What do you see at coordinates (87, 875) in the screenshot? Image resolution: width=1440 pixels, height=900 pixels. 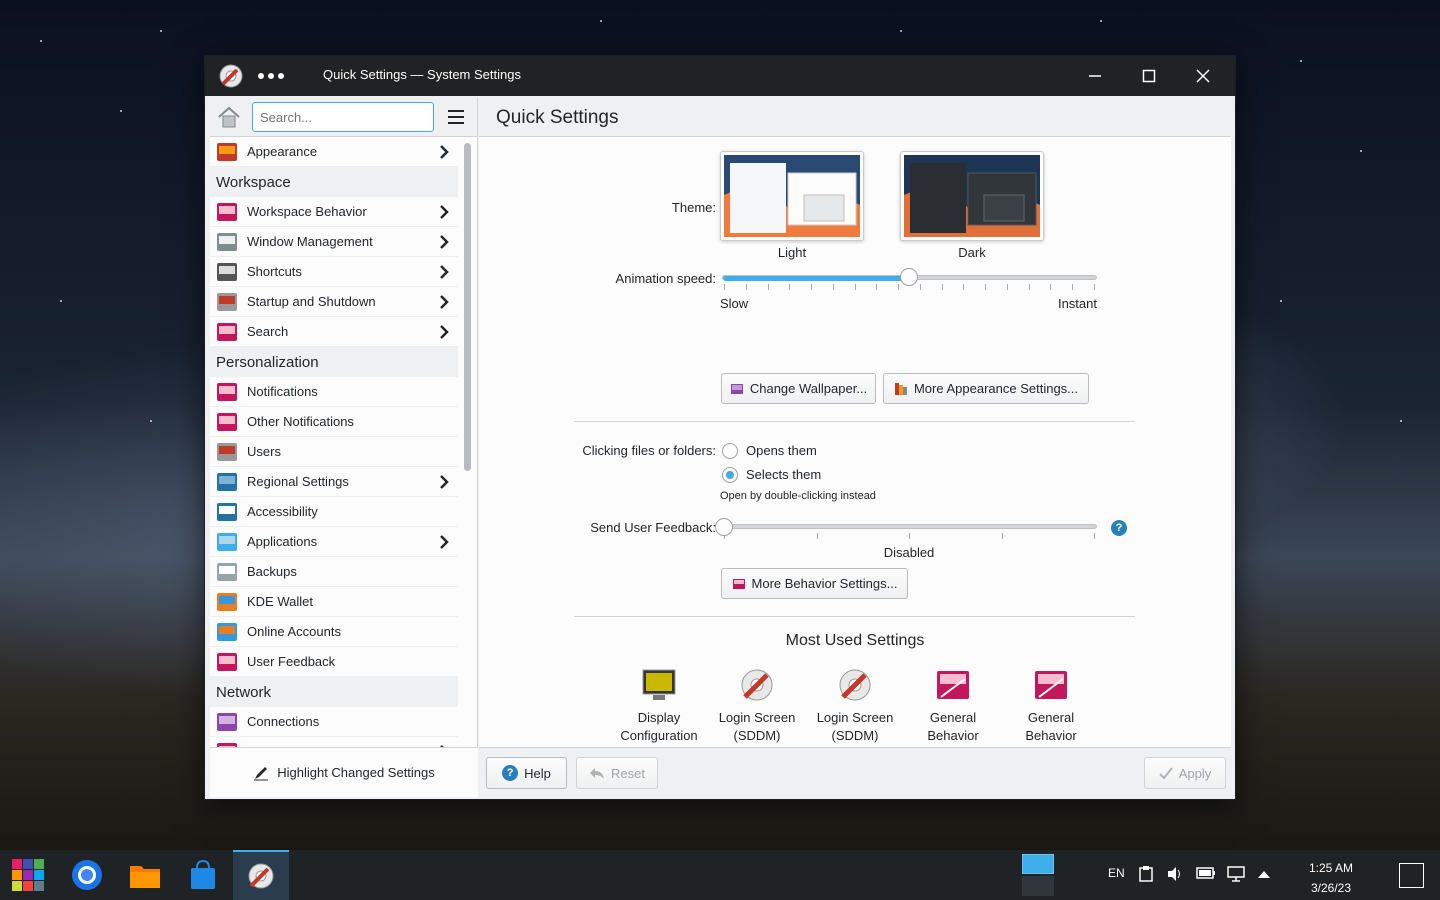 I see `taskbar-chromium` at bounding box center [87, 875].